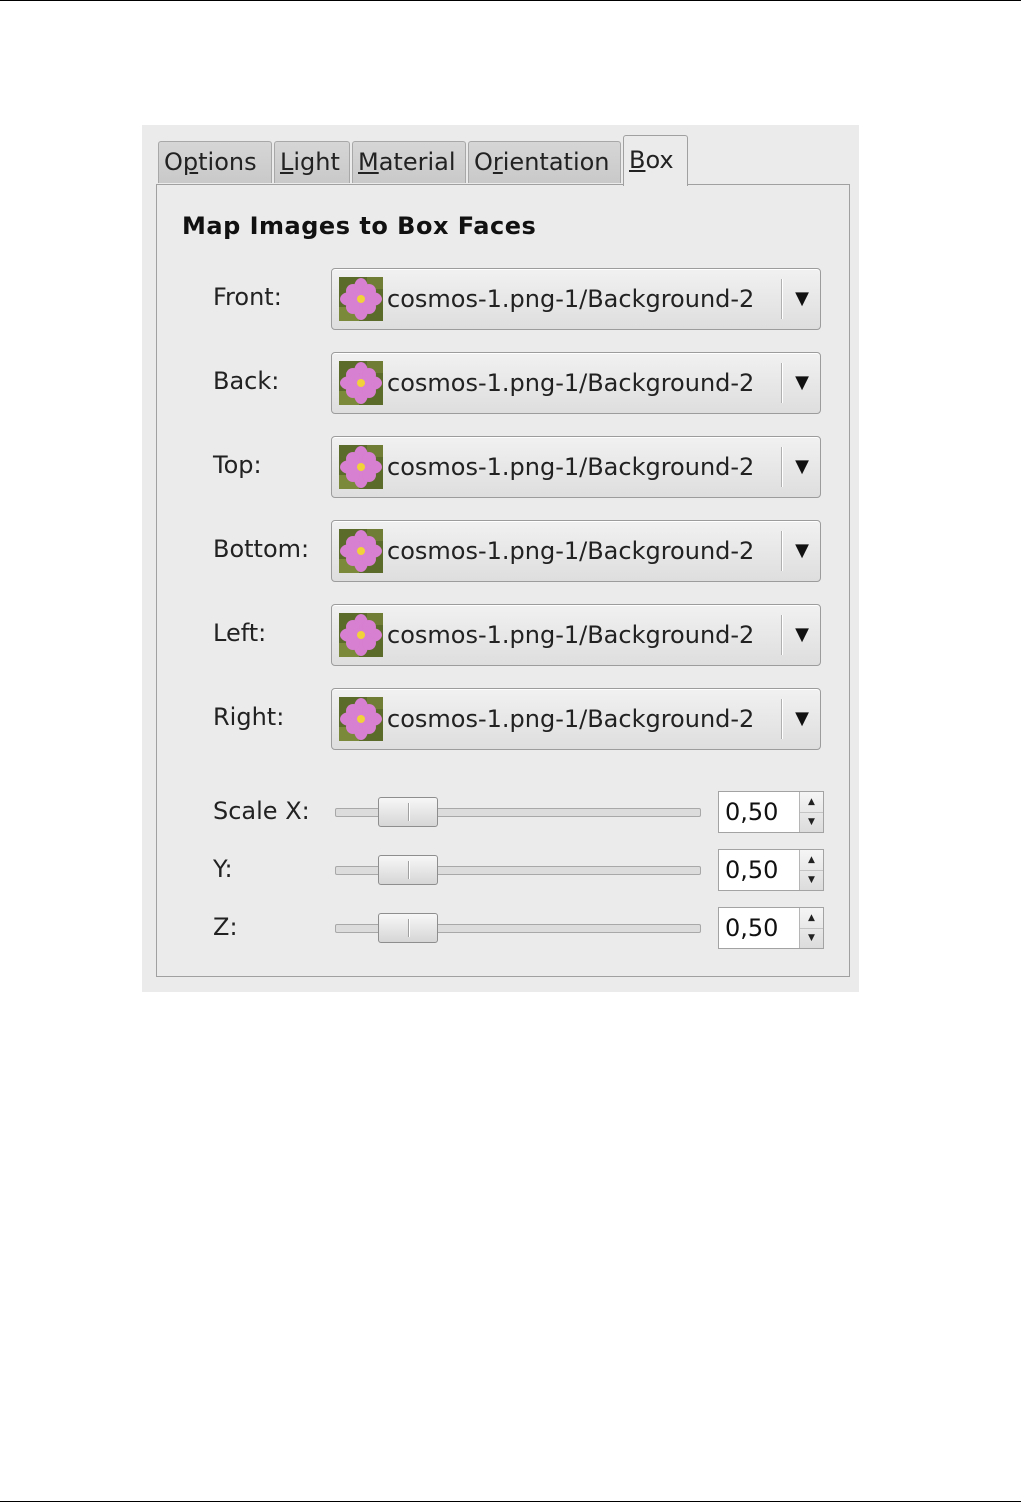  What do you see at coordinates (225, 927) in the screenshot?
I see `scale-z-label: Z:` at bounding box center [225, 927].